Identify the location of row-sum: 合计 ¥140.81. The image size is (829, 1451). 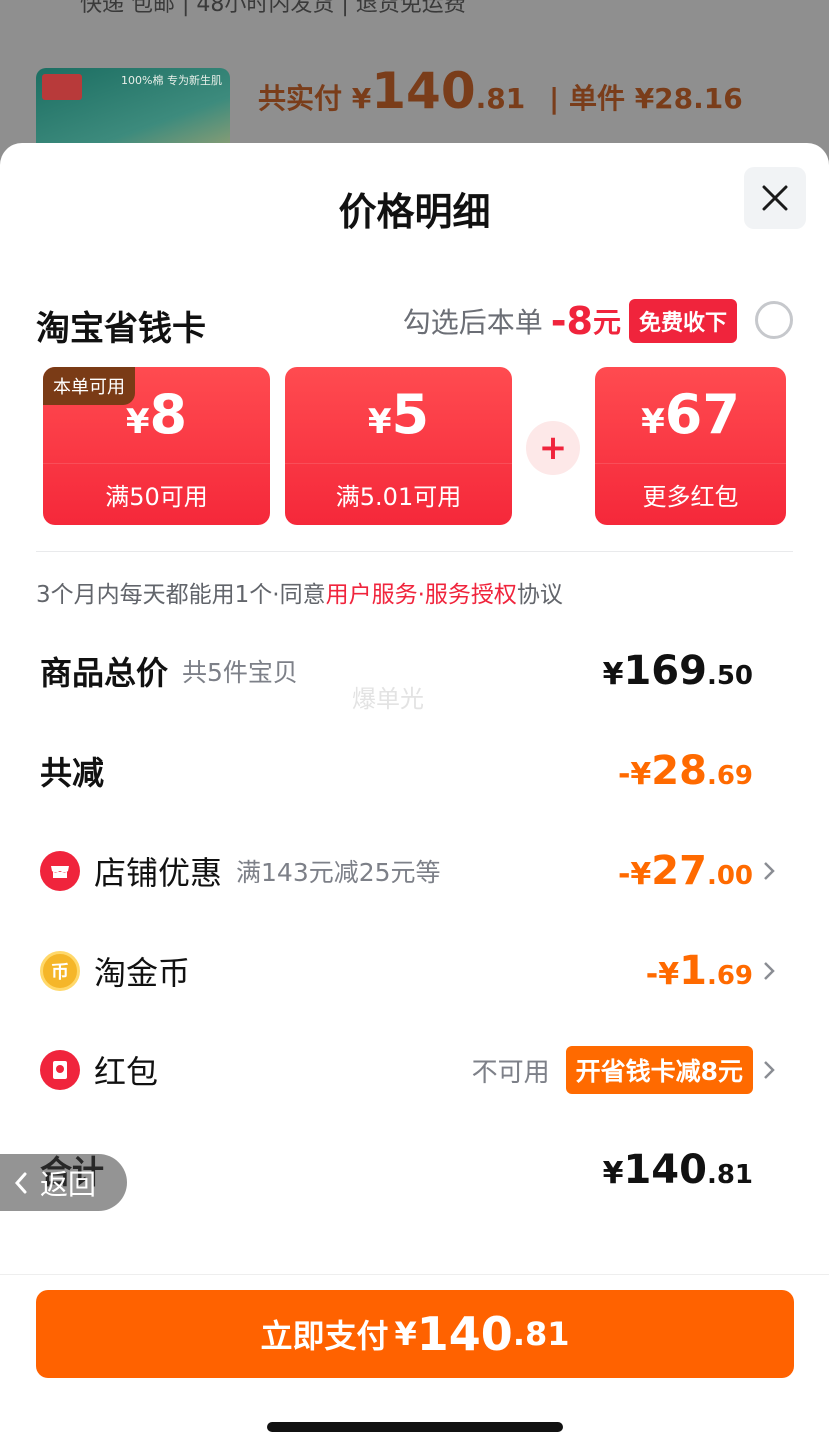
(411, 1170).